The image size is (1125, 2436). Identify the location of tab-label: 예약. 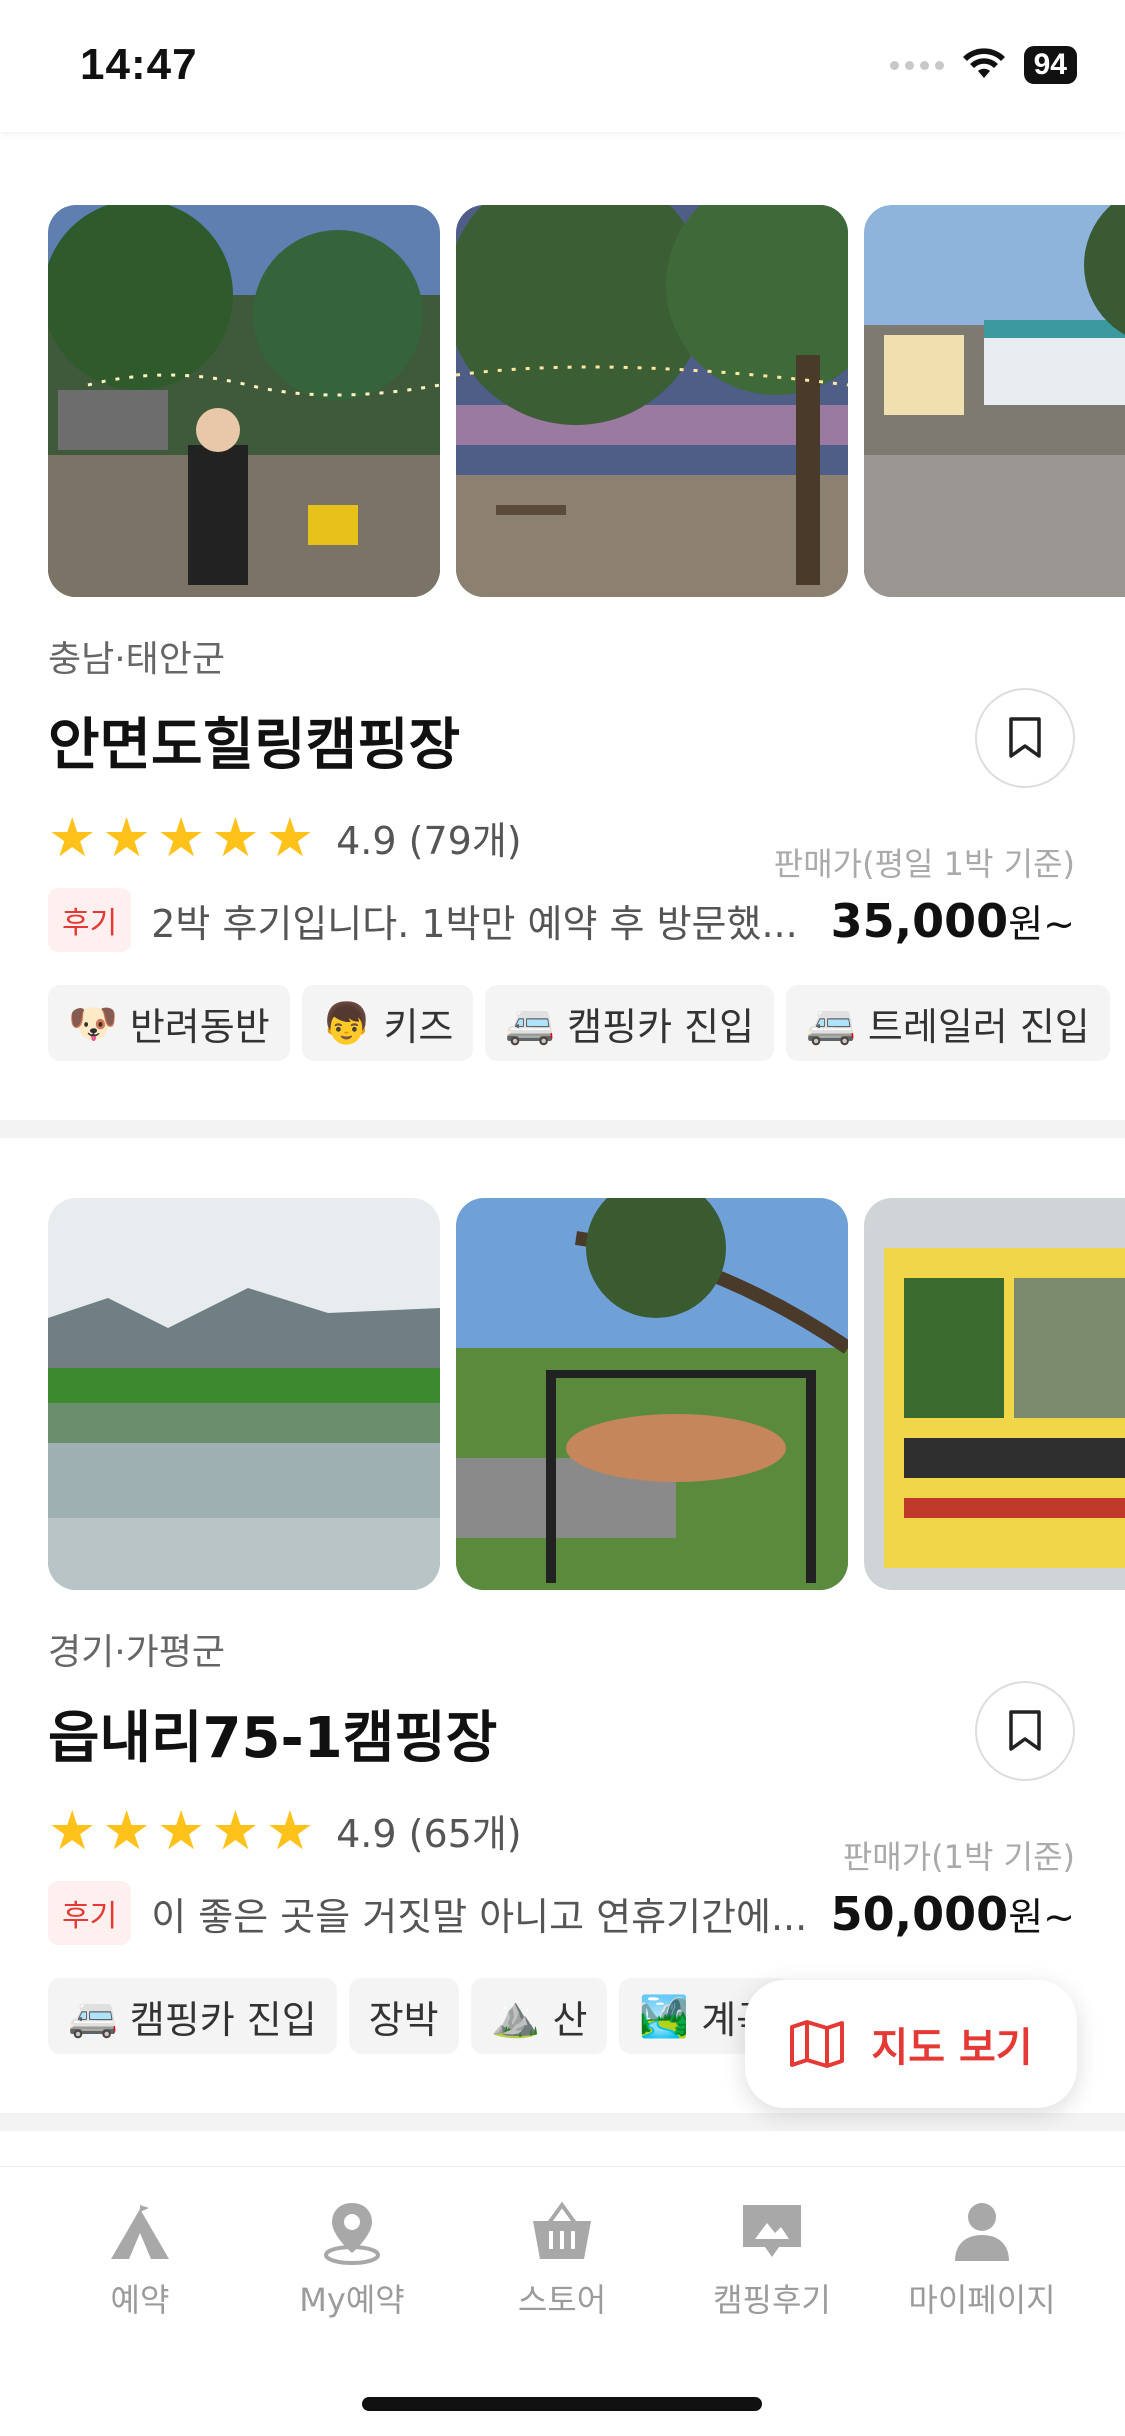
(140, 2300).